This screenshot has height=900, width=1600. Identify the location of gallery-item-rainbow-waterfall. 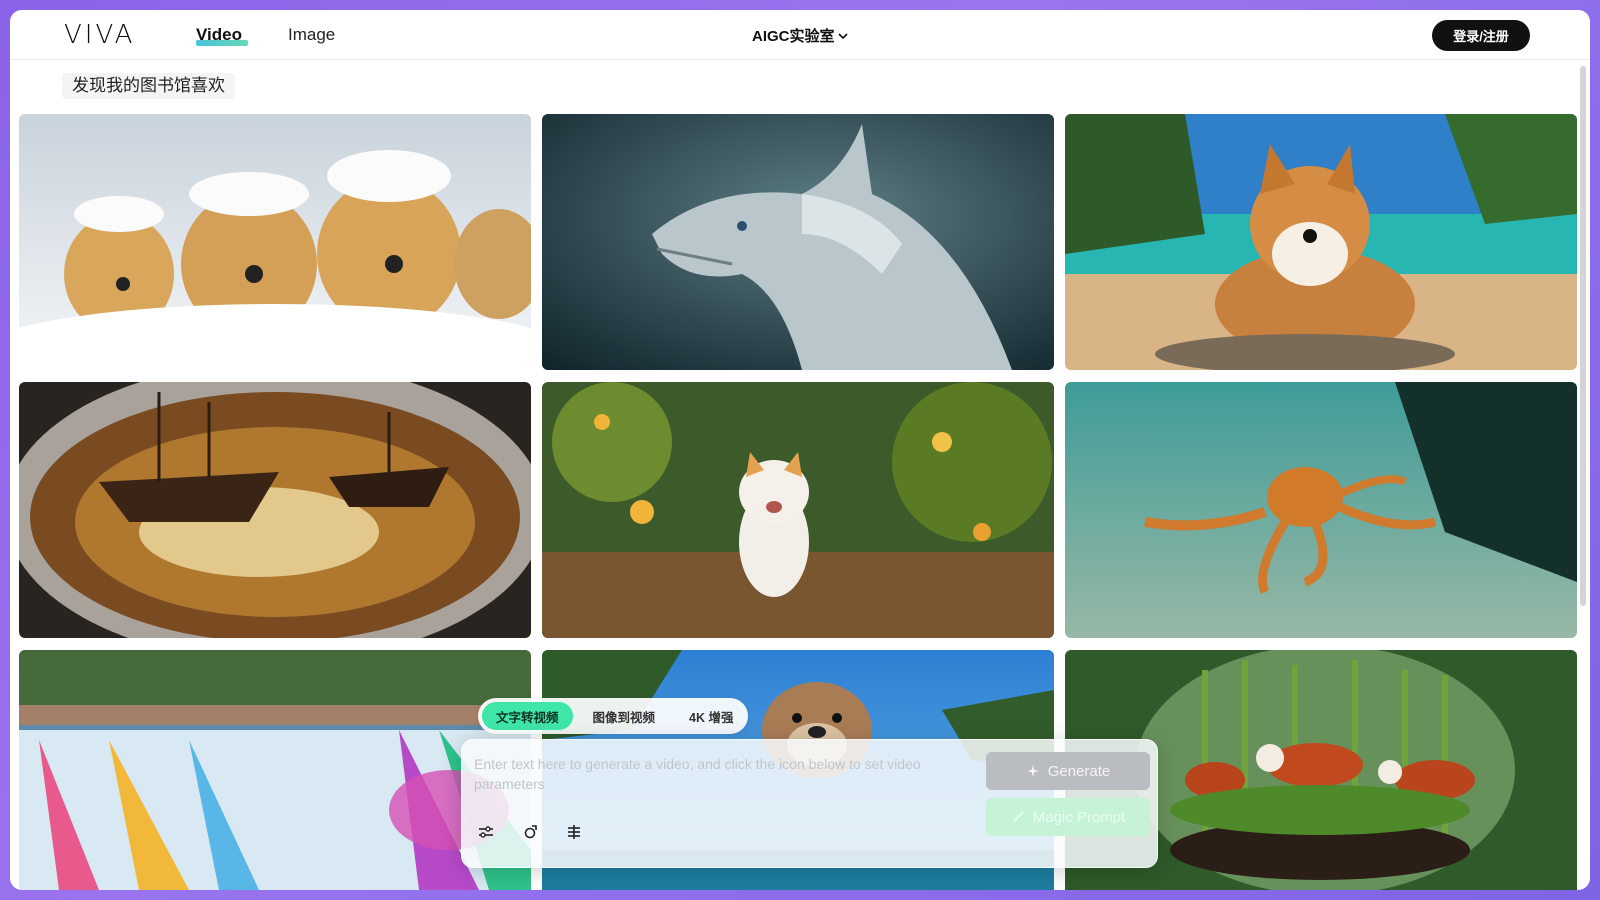
(275, 770).